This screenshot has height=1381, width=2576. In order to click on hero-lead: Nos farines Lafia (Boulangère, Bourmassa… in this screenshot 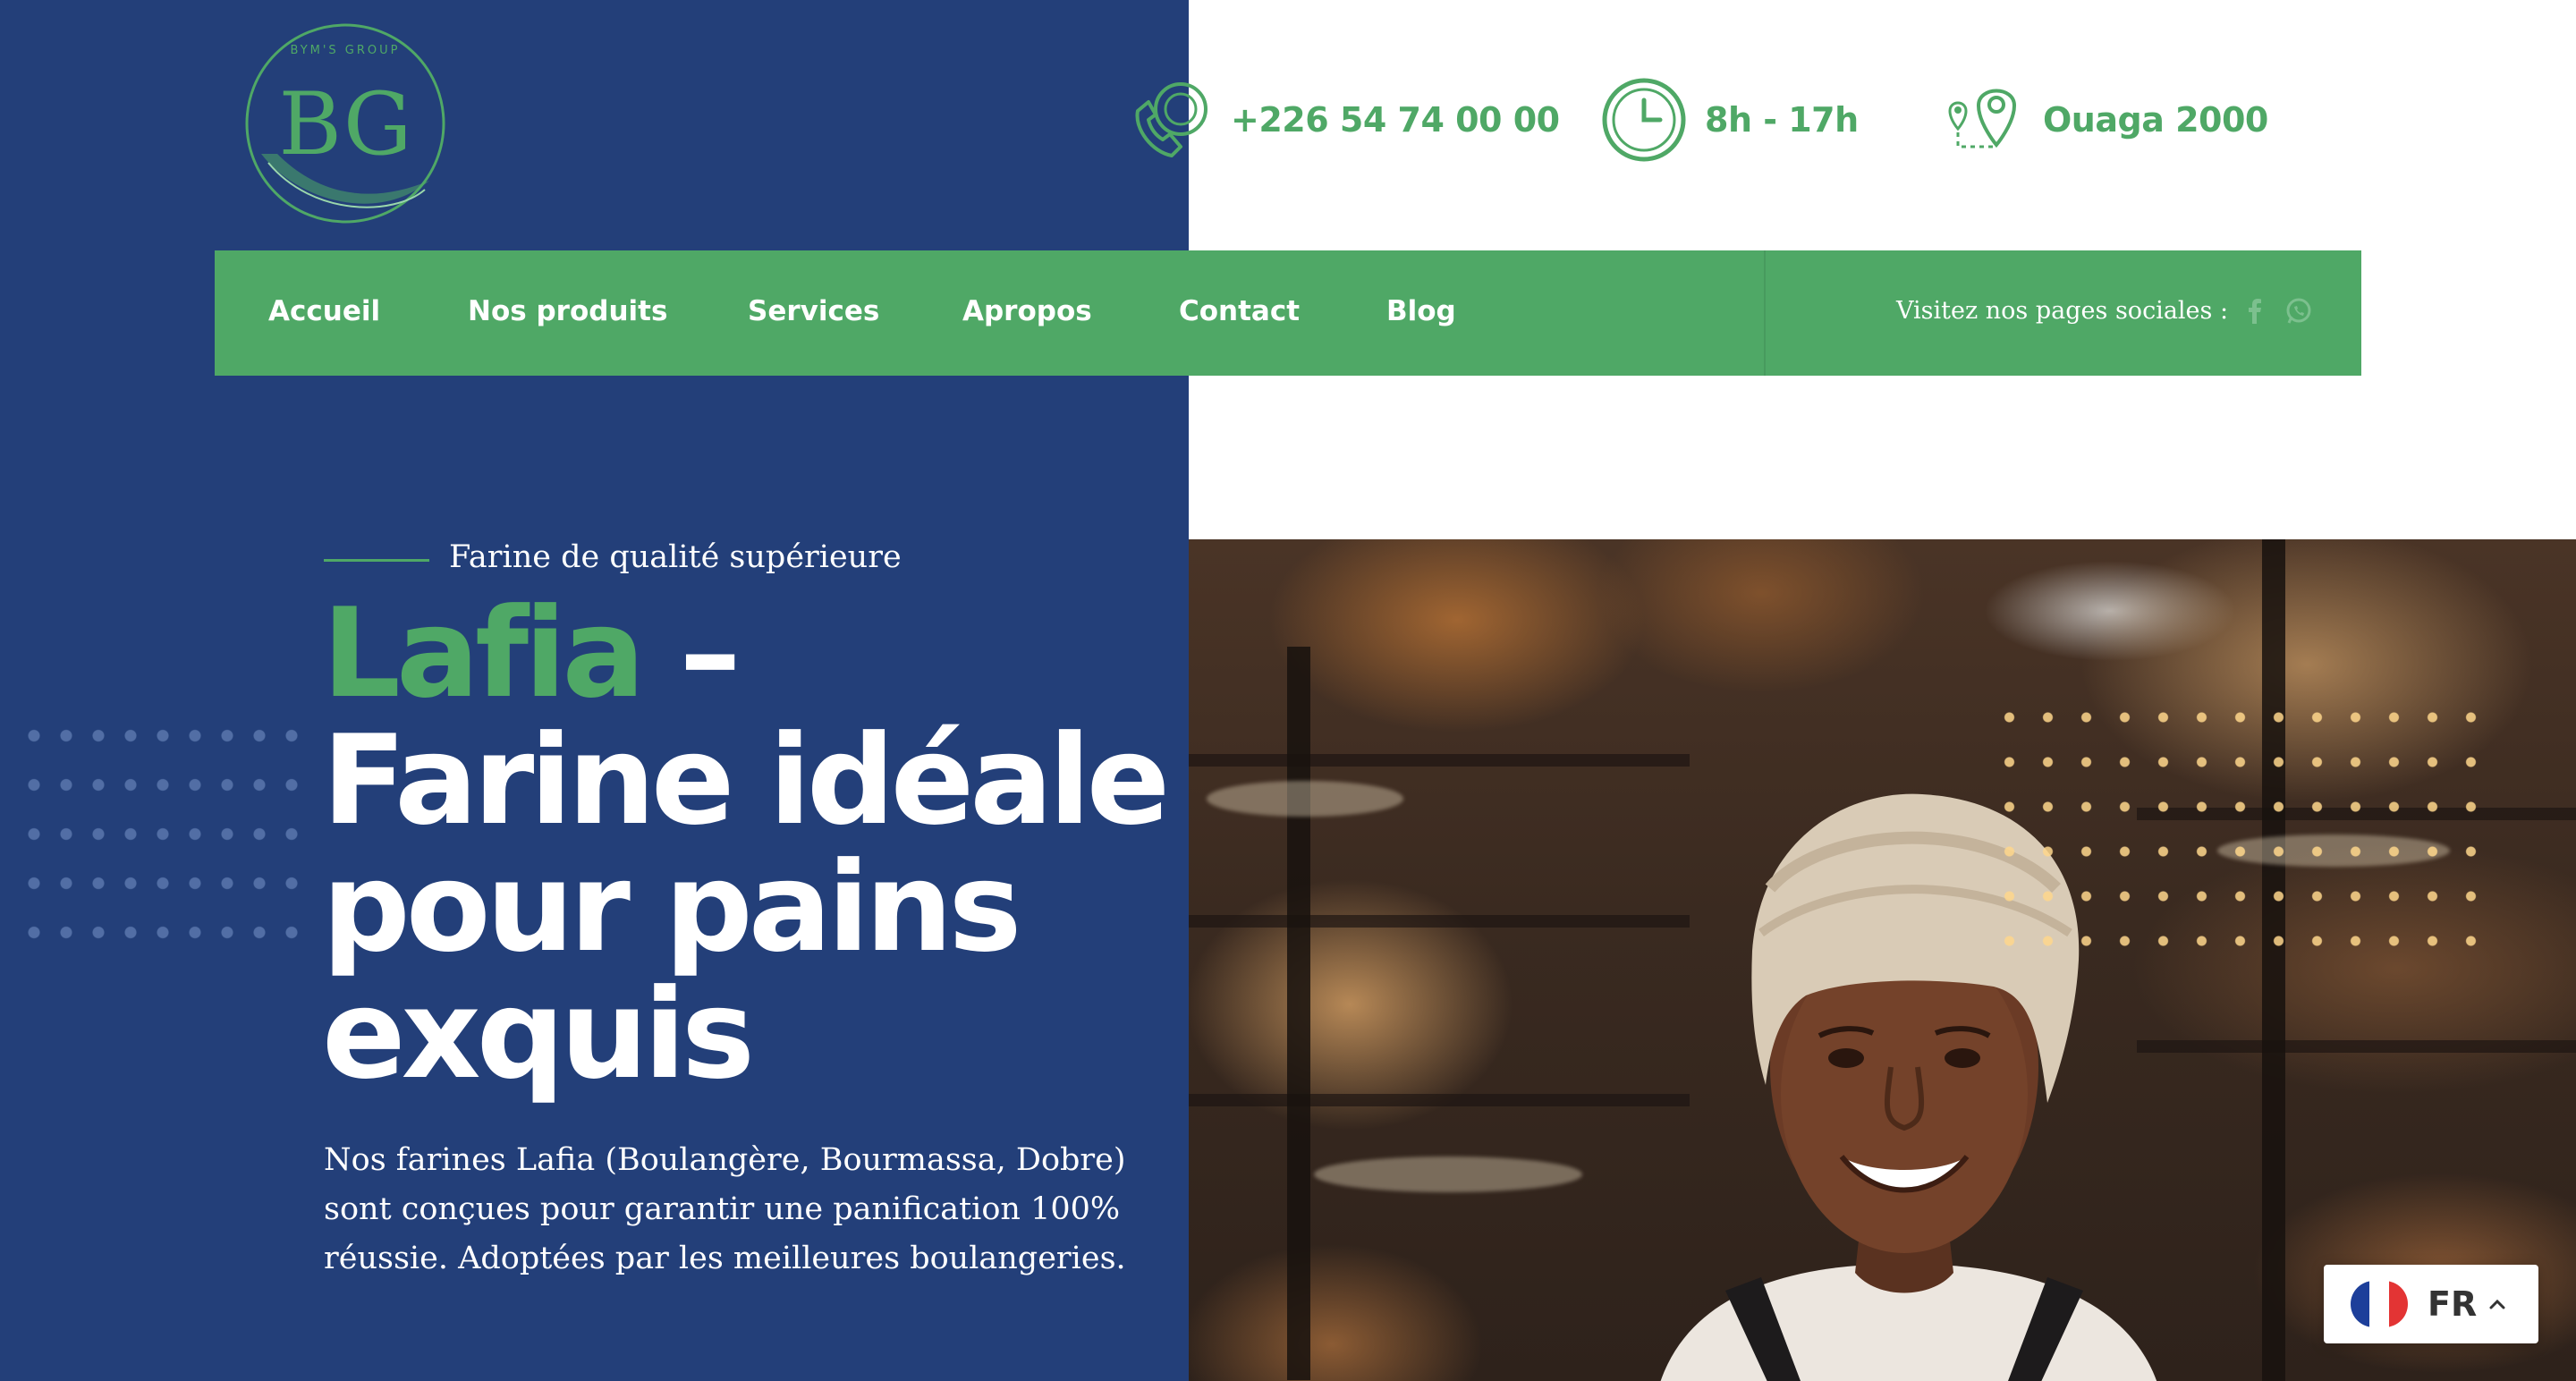, I will do `click(725, 1209)`.